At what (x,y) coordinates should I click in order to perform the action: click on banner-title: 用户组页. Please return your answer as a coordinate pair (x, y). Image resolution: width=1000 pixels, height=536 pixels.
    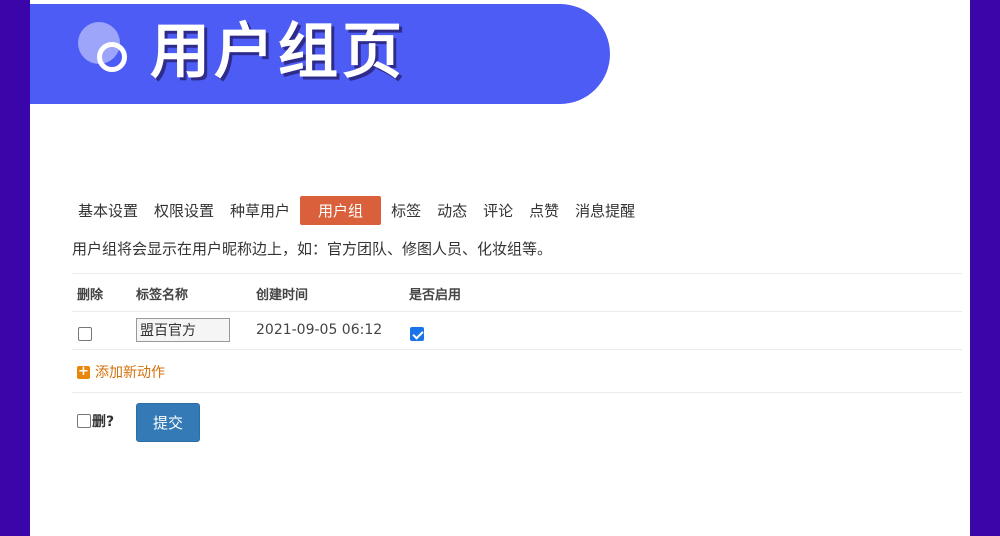
    Looking at the image, I should click on (278, 52).